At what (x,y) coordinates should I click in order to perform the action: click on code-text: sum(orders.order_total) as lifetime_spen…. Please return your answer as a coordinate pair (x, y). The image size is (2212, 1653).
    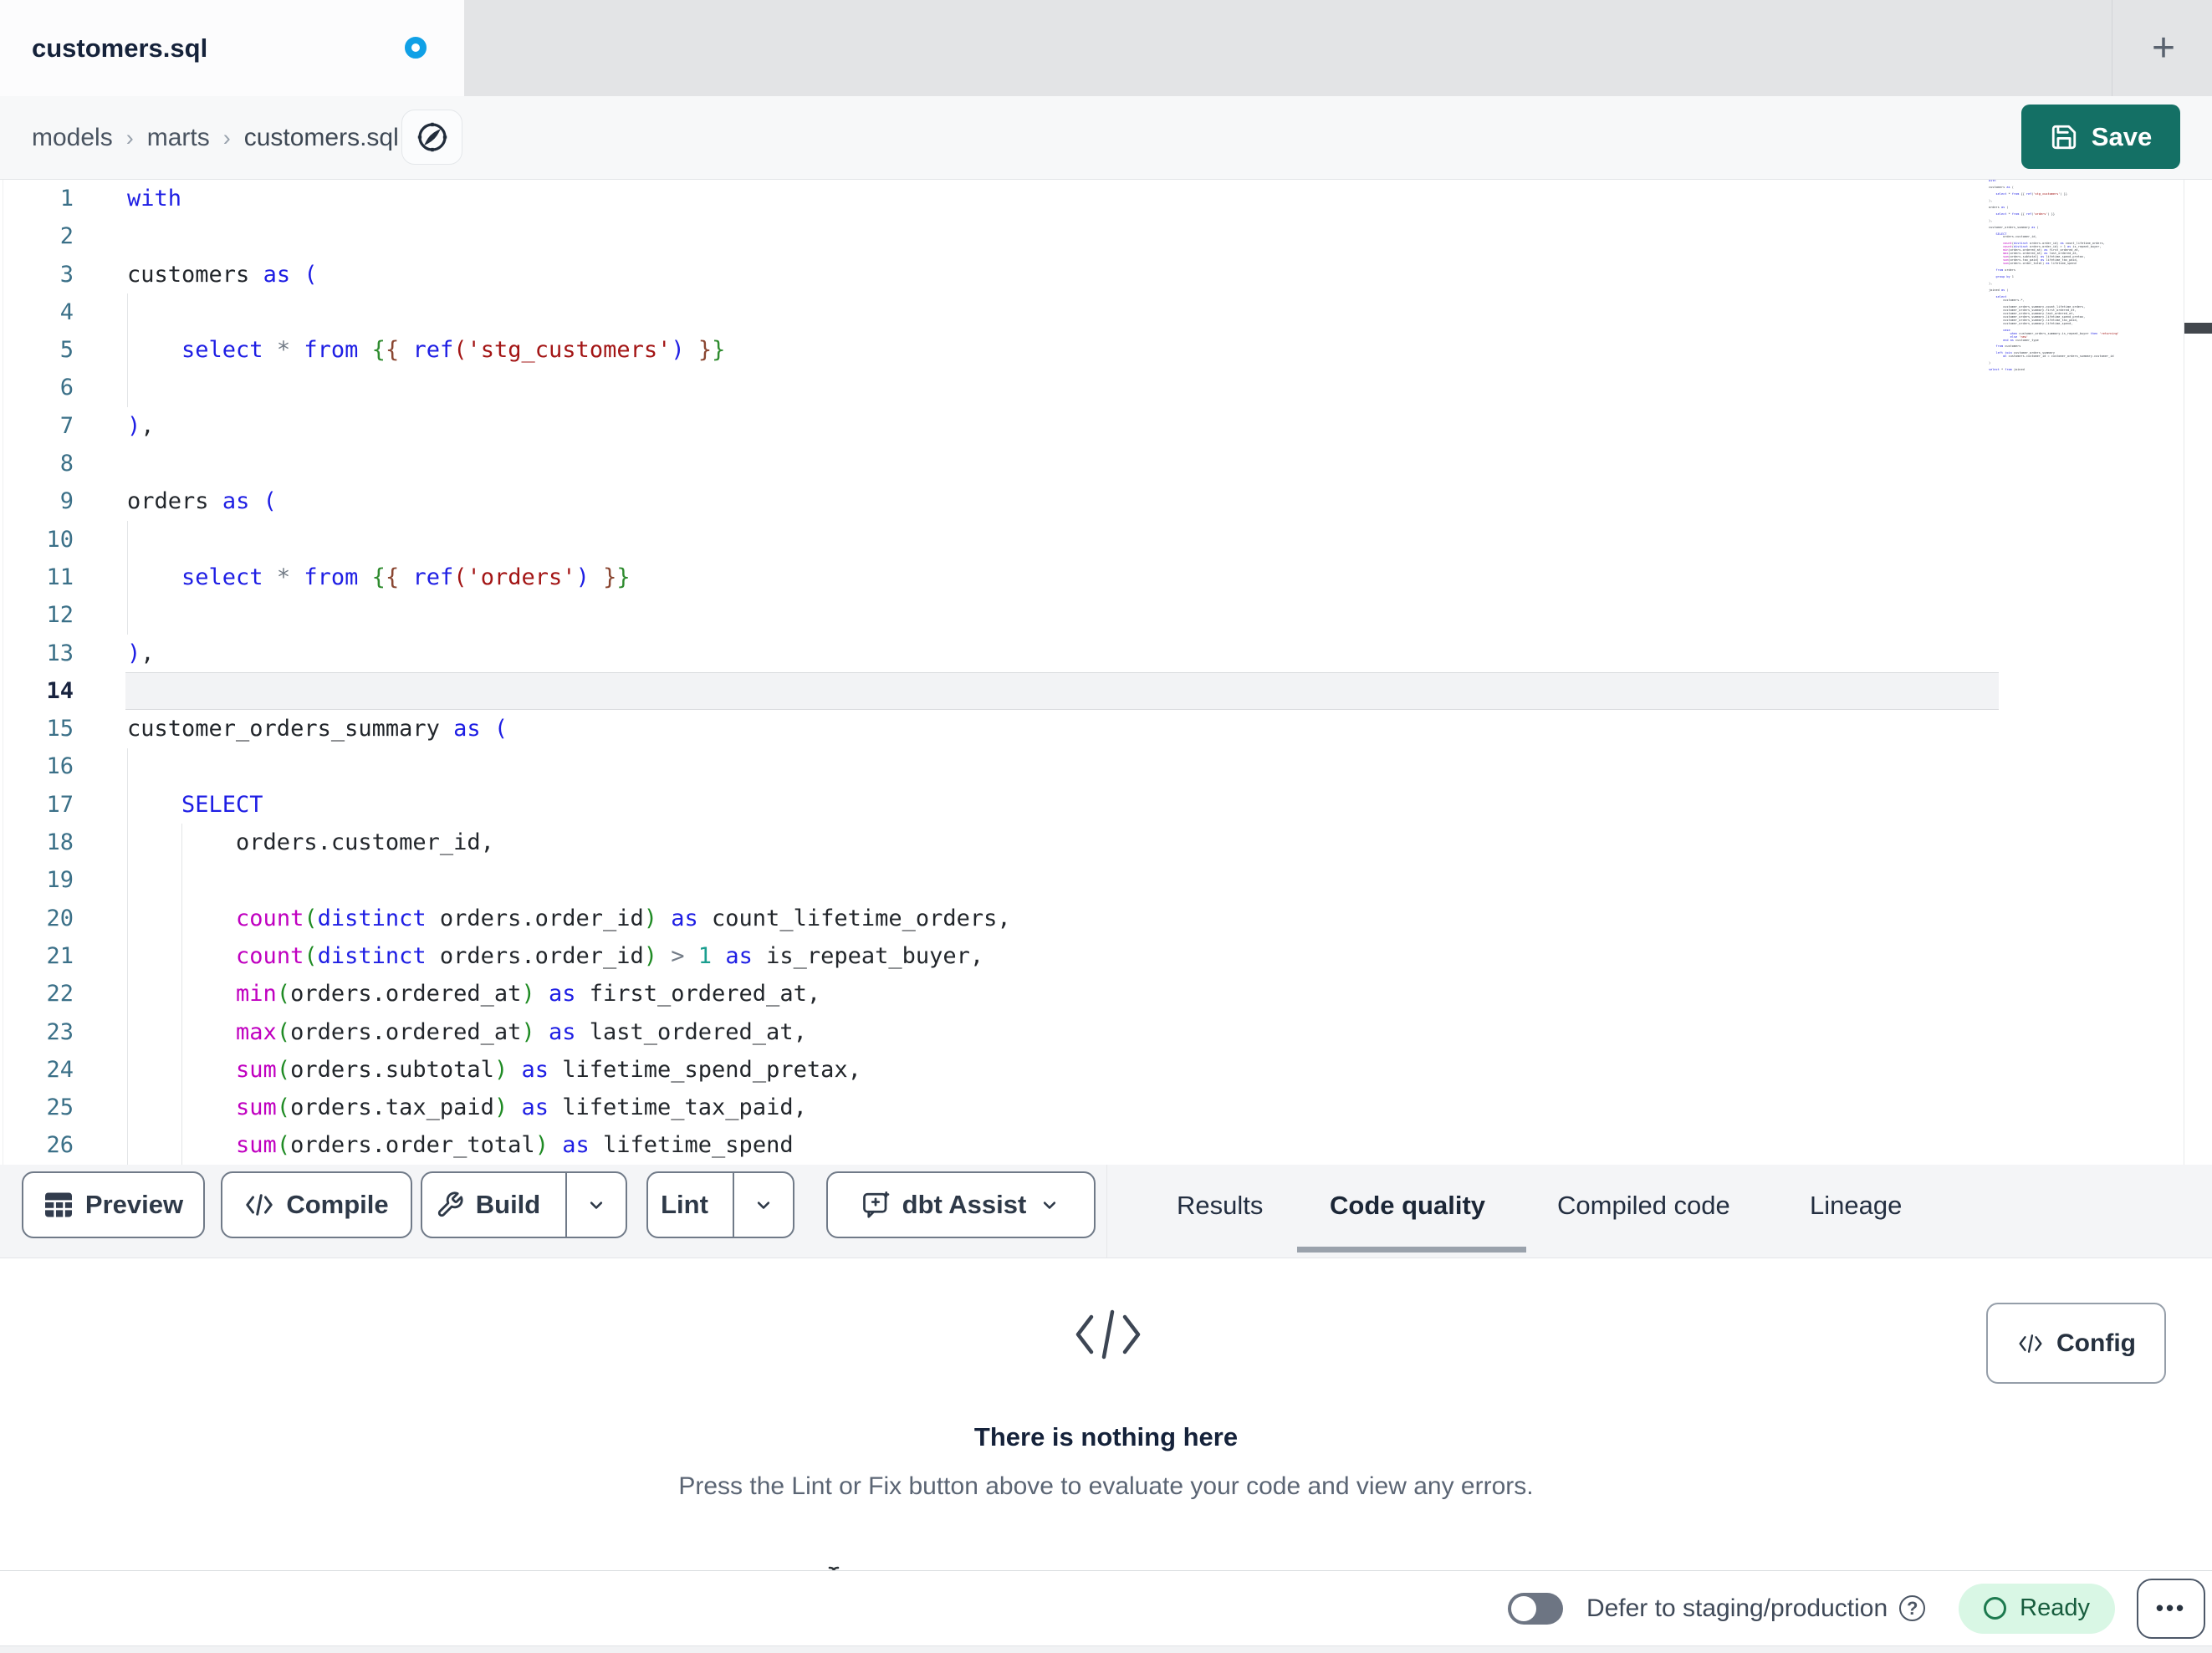
    Looking at the image, I should click on (434, 1145).